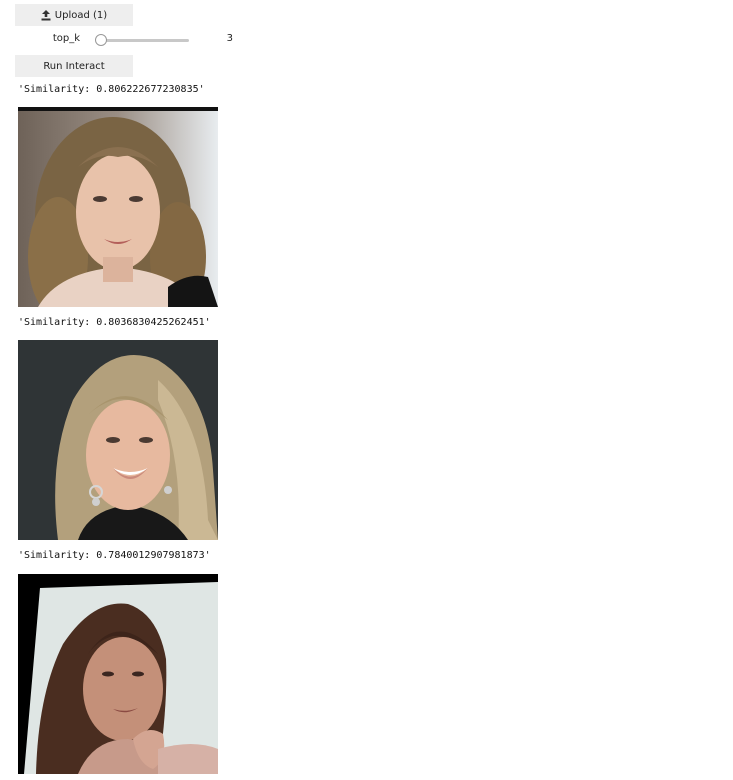  I want to click on run-interact-label: Run Interact, so click(74, 66).